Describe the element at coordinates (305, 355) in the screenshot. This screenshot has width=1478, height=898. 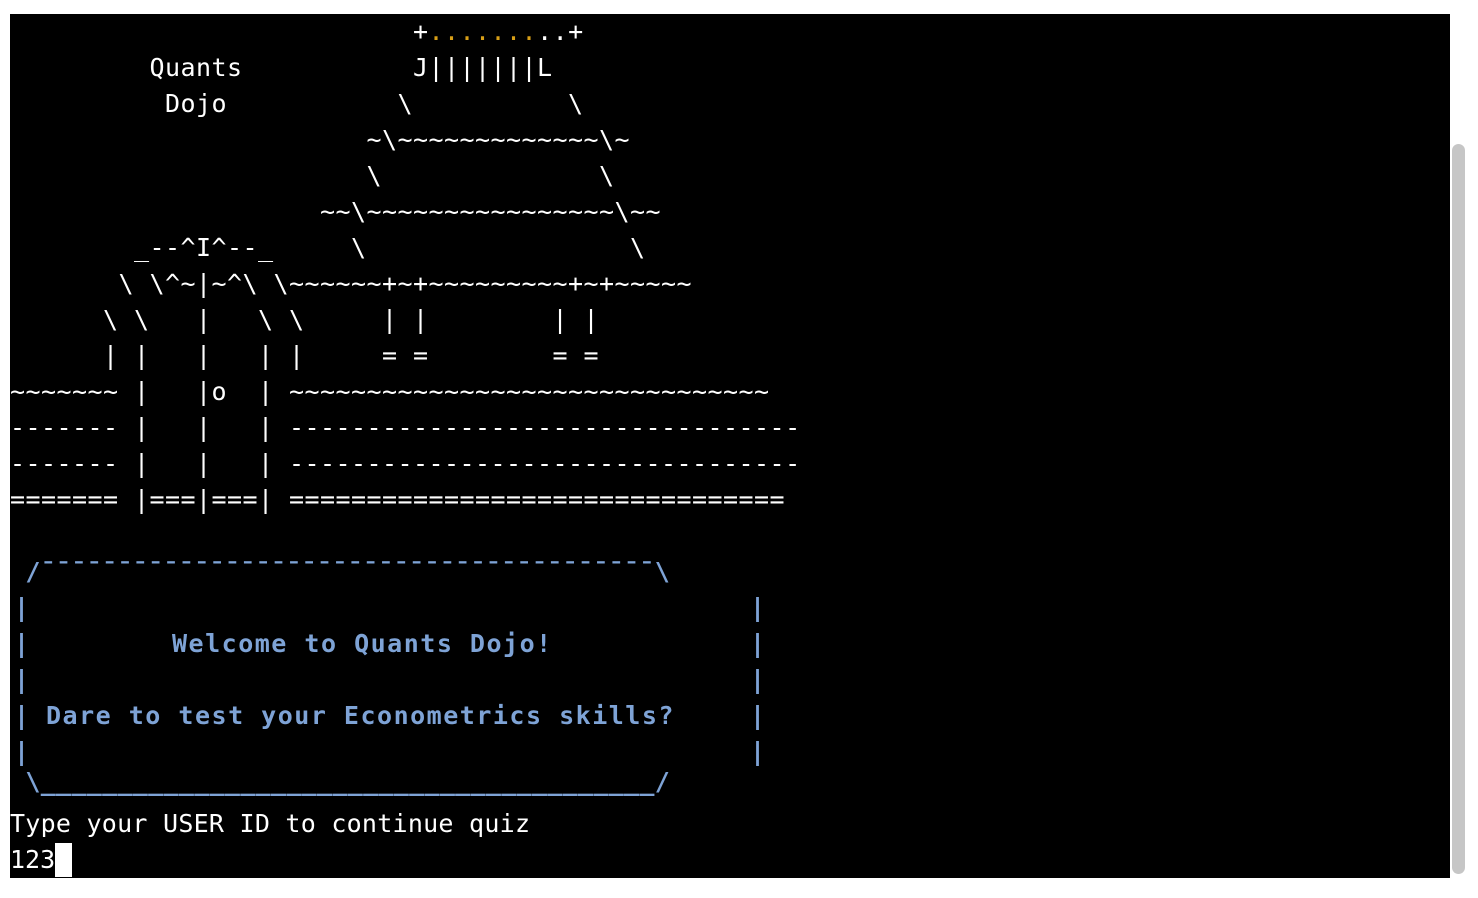
I see `art-line-pillars-2: | | | | | = = = =` at that location.